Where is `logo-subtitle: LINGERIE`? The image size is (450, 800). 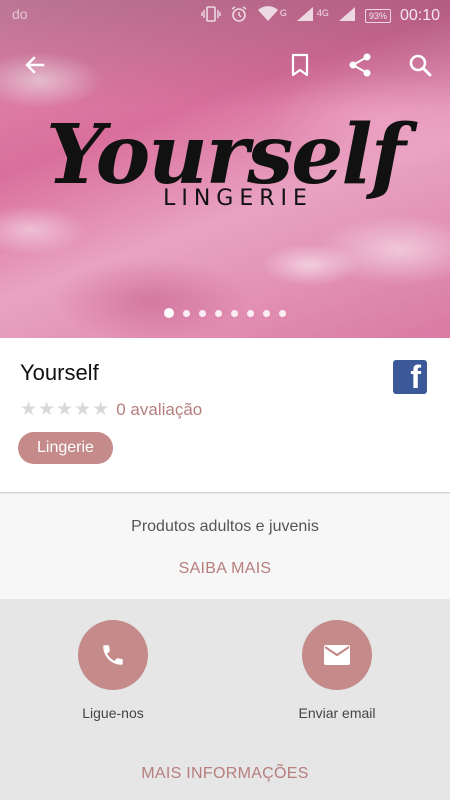
logo-subtitle: LINGERIE is located at coordinates (238, 198).